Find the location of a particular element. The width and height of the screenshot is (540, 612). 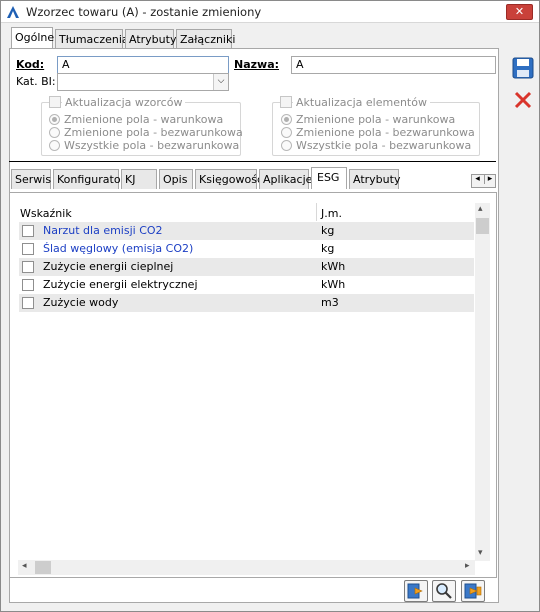

horizontal-scroll-thumb is located at coordinates (43, 567).